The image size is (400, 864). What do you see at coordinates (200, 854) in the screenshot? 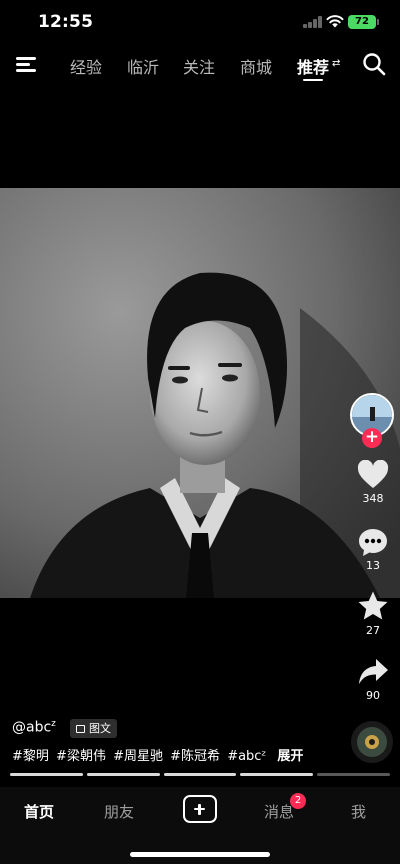
I see `home-indicator` at bounding box center [200, 854].